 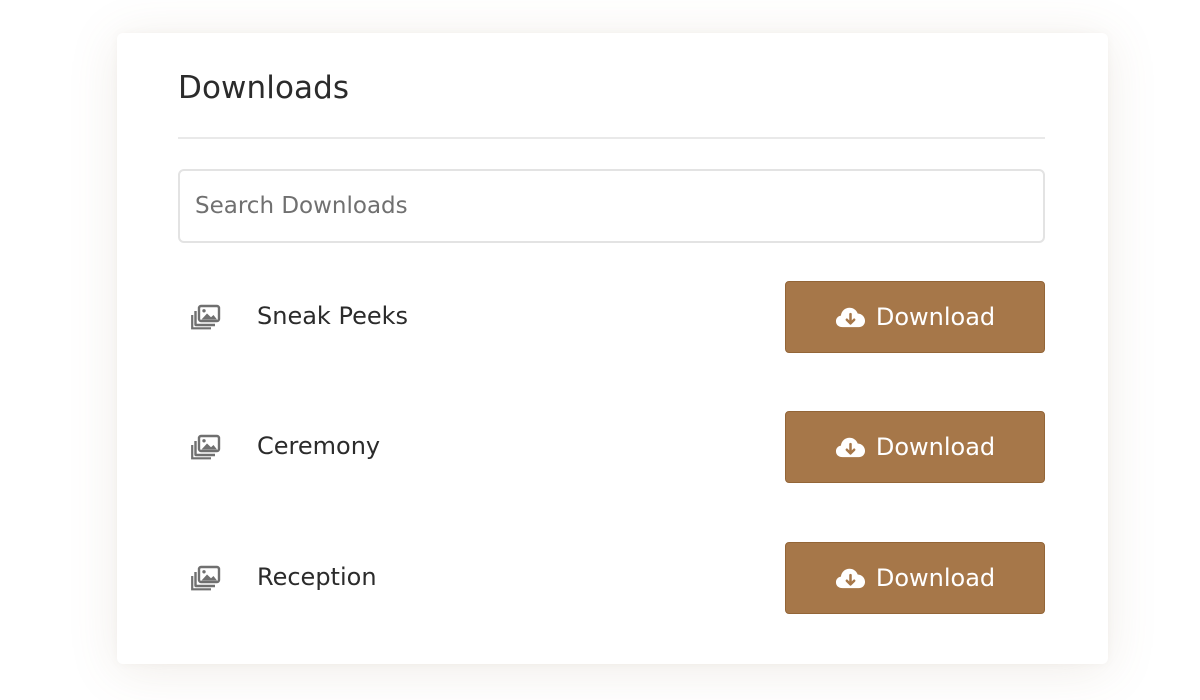 What do you see at coordinates (611, 138) in the screenshot?
I see `title-divider` at bounding box center [611, 138].